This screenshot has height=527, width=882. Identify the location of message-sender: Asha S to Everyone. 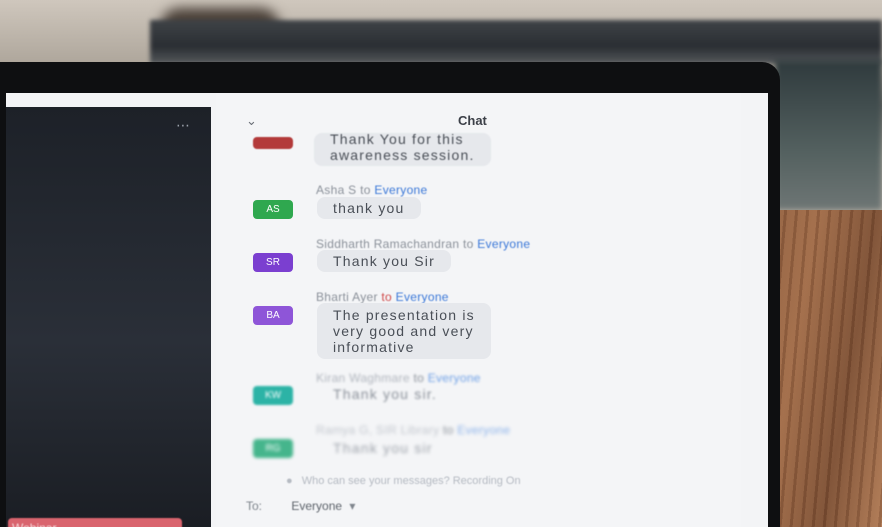
(372, 190).